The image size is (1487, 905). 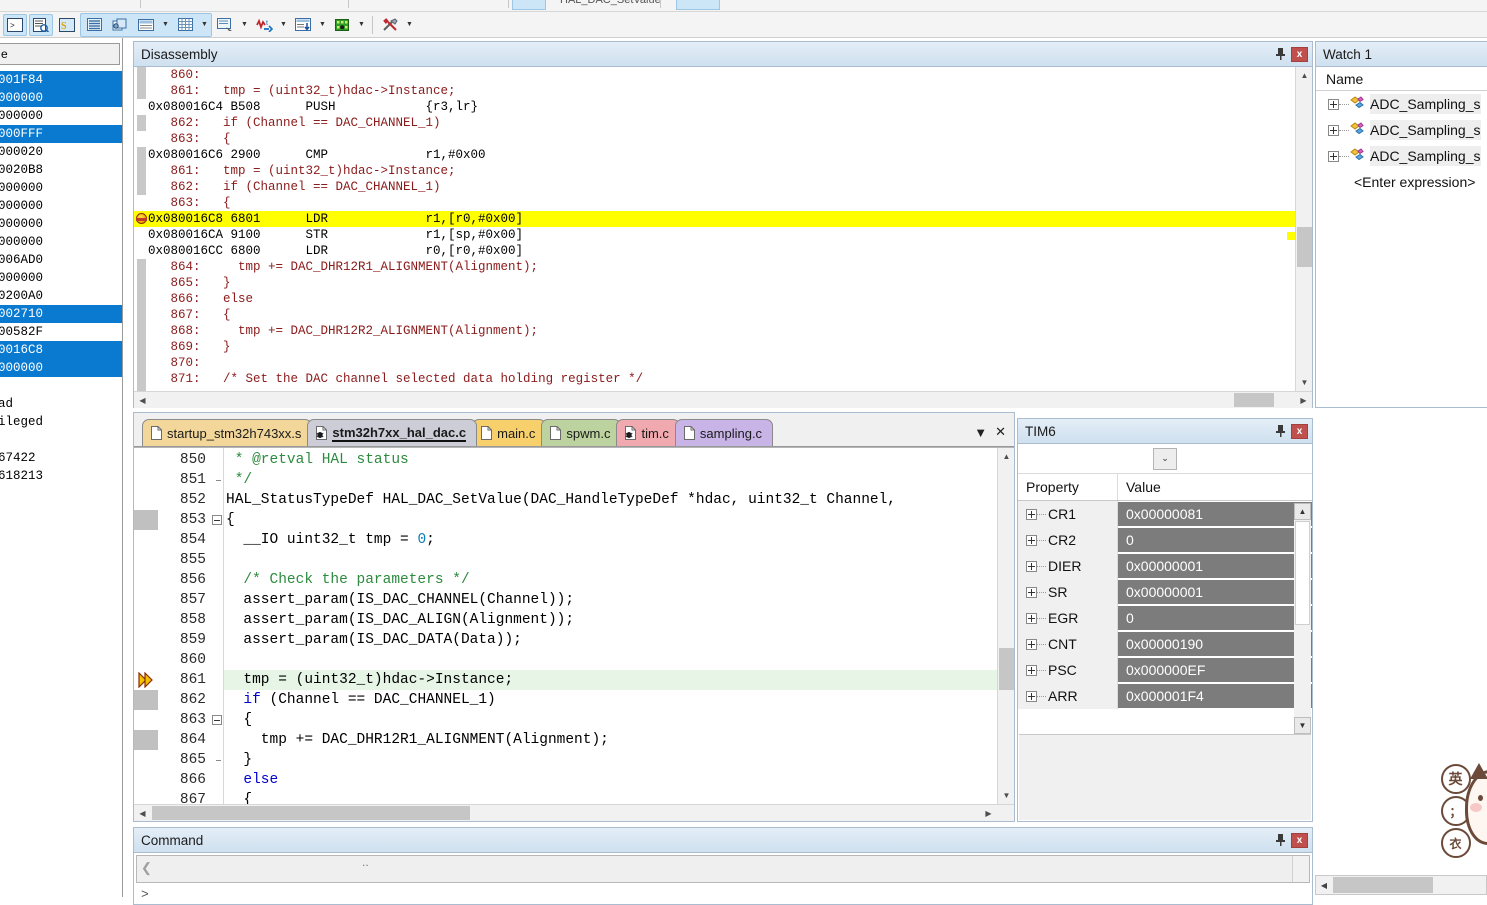 What do you see at coordinates (743, 6) in the screenshot?
I see `toolbar-upper-clipped: HAL_DAC_SetValue` at bounding box center [743, 6].